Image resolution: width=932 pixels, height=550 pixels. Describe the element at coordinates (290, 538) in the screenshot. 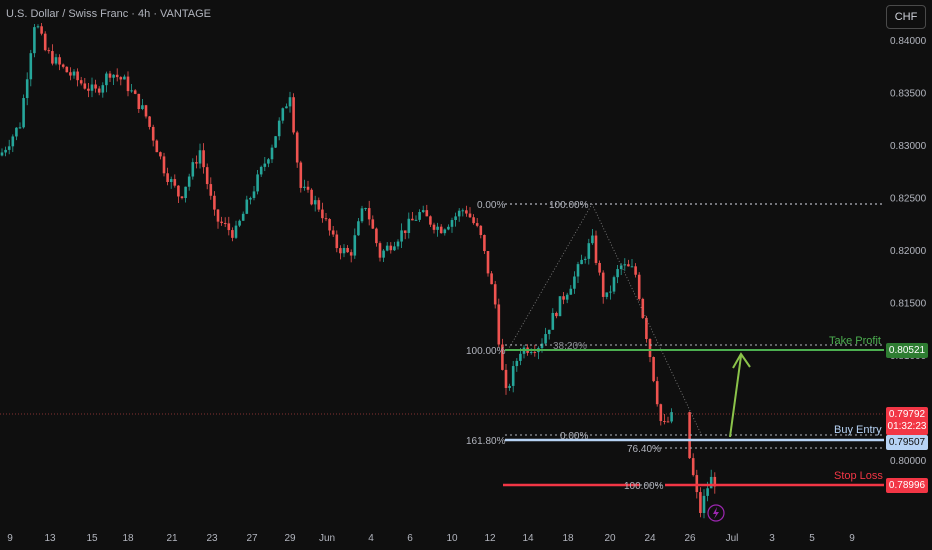

I see `time-tick-label: 29` at that location.